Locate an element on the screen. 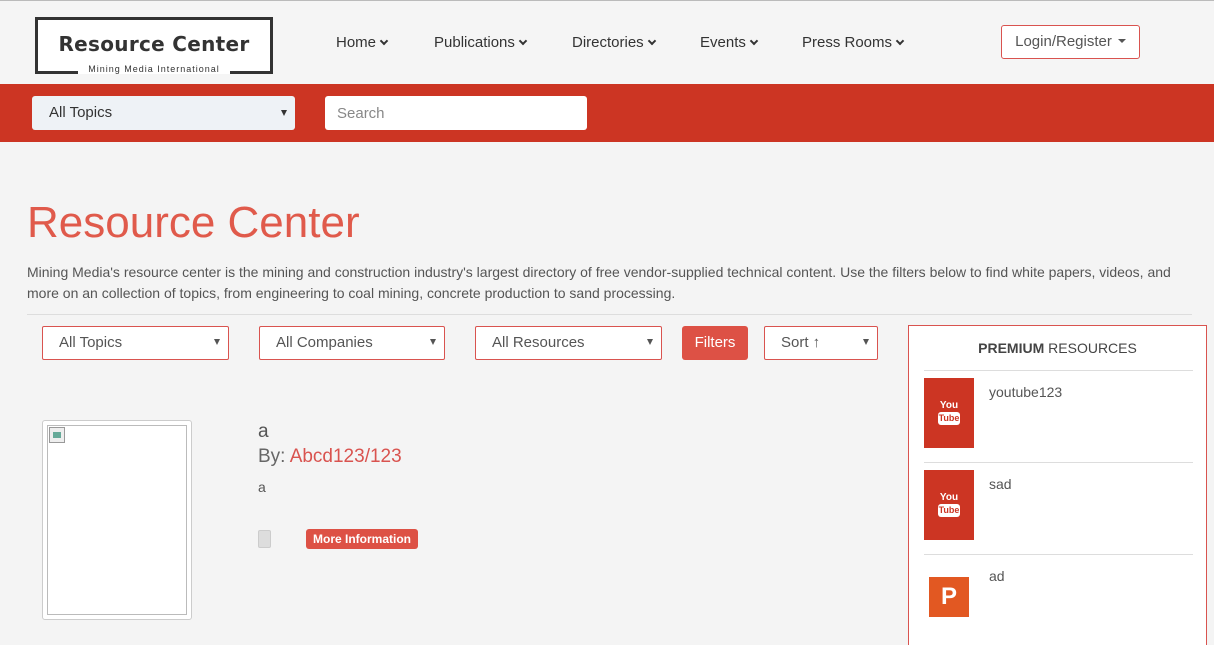 The width and height of the screenshot is (1214, 645). resource-byline: By: Abcd123/123 is located at coordinates (330, 456).